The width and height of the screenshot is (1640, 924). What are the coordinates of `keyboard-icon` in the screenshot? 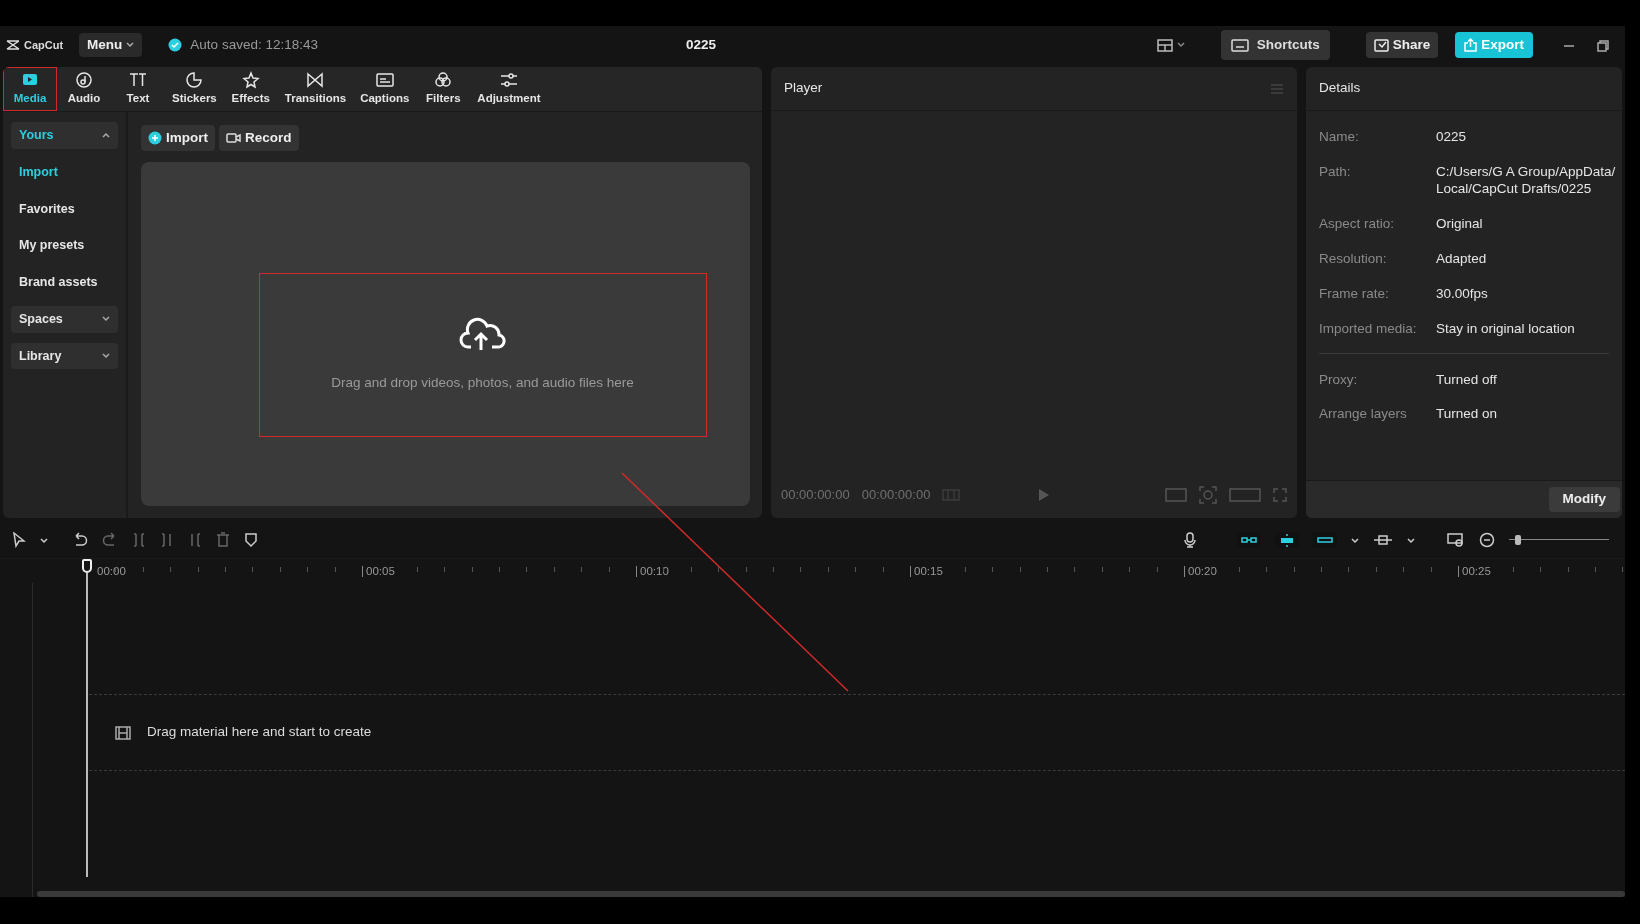 It's located at (1239, 45).